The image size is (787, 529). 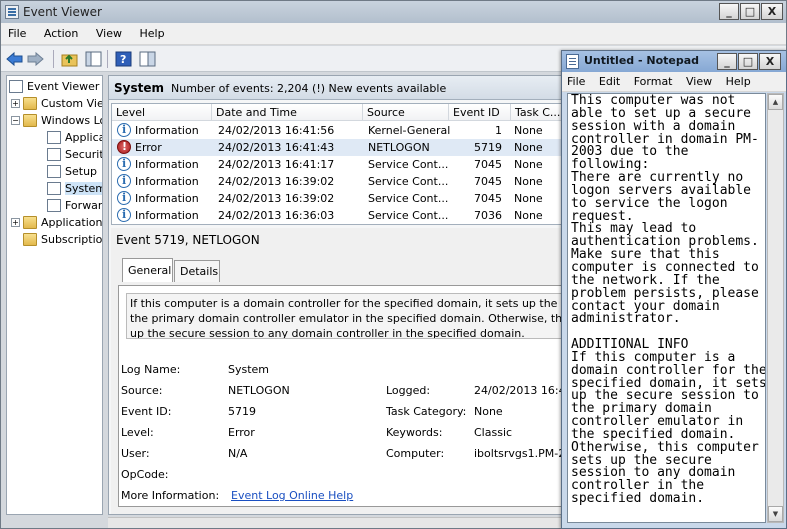 I want to click on notepad-vertical-scrollbar: ▲ ▼, so click(x=775, y=308).